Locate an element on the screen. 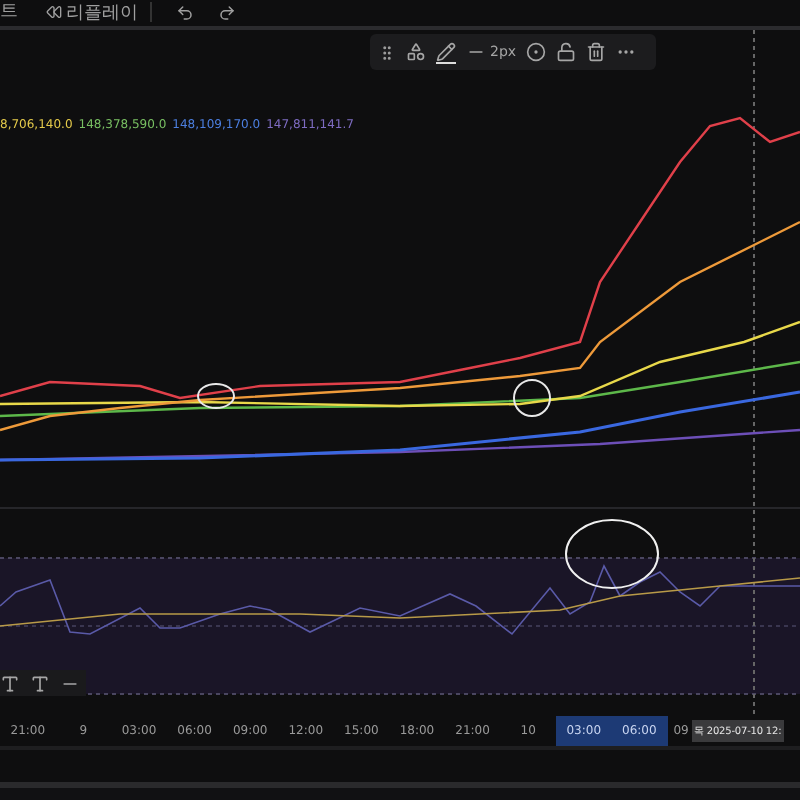  redo-button is located at coordinates (227, 12).